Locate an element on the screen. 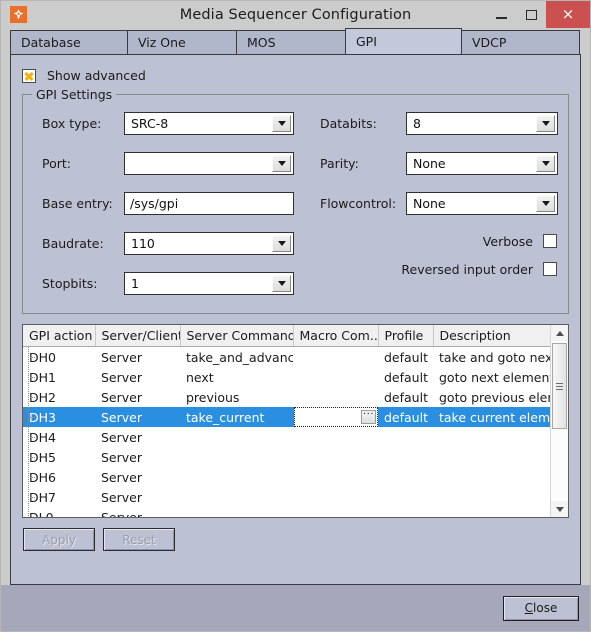 The height and width of the screenshot is (632, 591). window-controls: × is located at coordinates (538, 14).